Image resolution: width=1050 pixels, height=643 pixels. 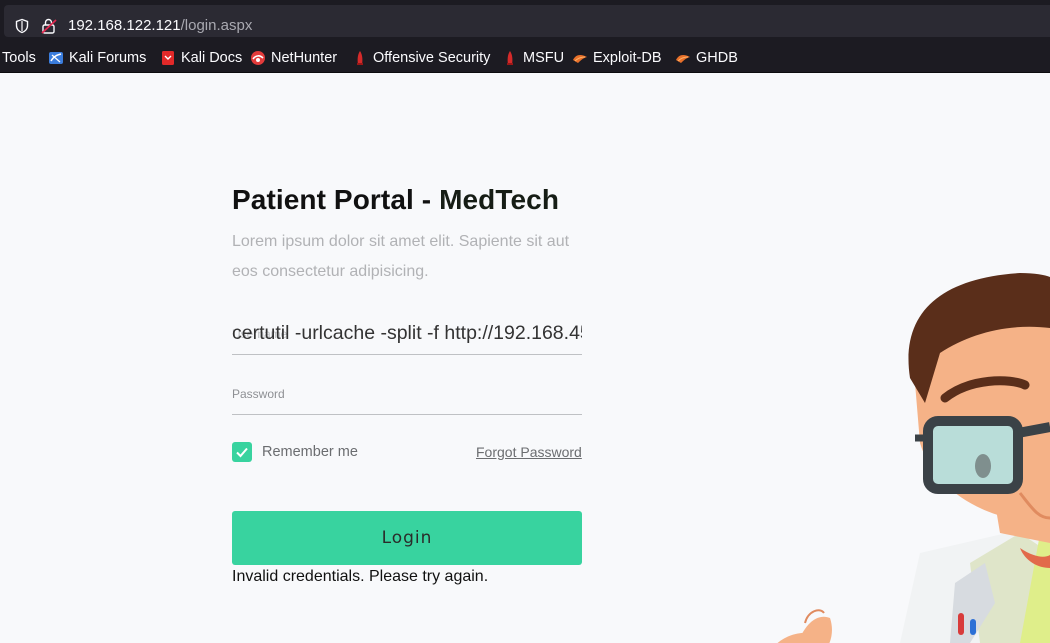 I want to click on bookmark-offensive-security: Offensive Security, so click(x=421, y=58).